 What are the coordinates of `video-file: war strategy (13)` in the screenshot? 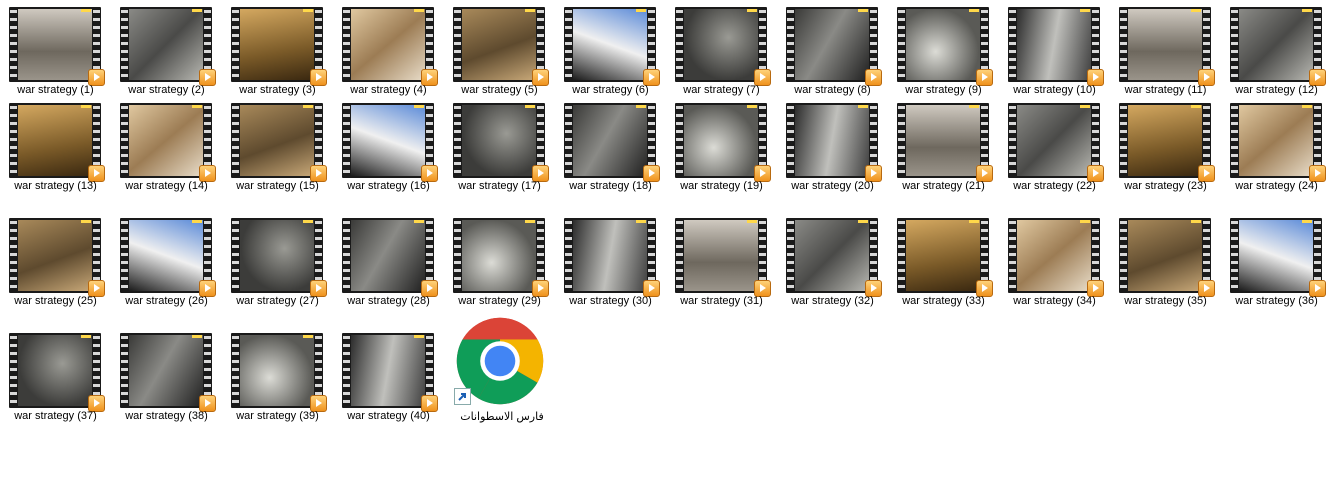 It's located at (55, 146).